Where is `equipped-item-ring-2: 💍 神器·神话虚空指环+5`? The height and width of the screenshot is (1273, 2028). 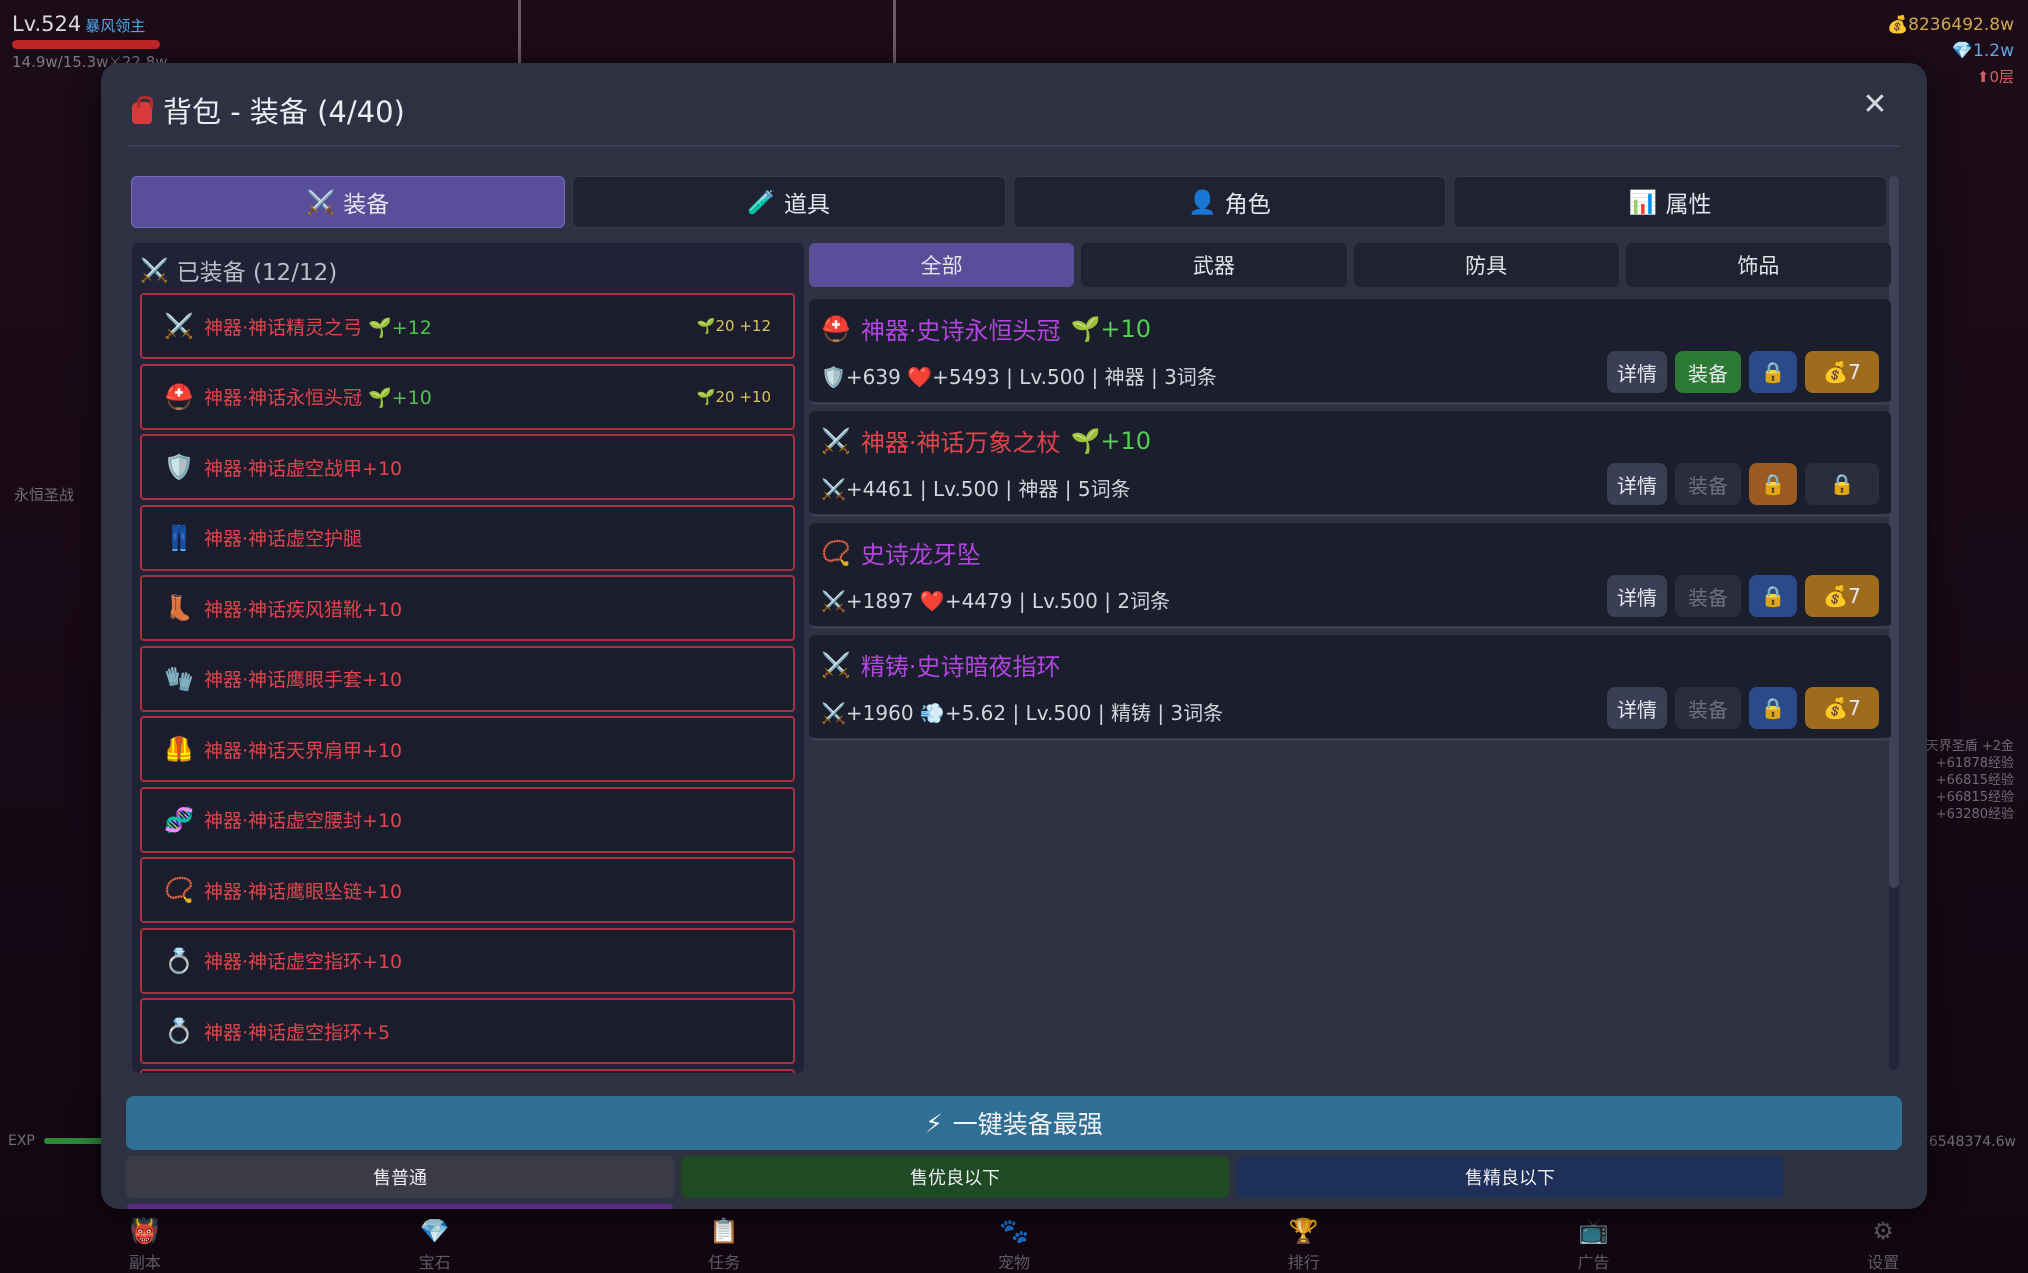 equipped-item-ring-2: 💍 神器·神话虚空指环+5 is located at coordinates (467, 1031).